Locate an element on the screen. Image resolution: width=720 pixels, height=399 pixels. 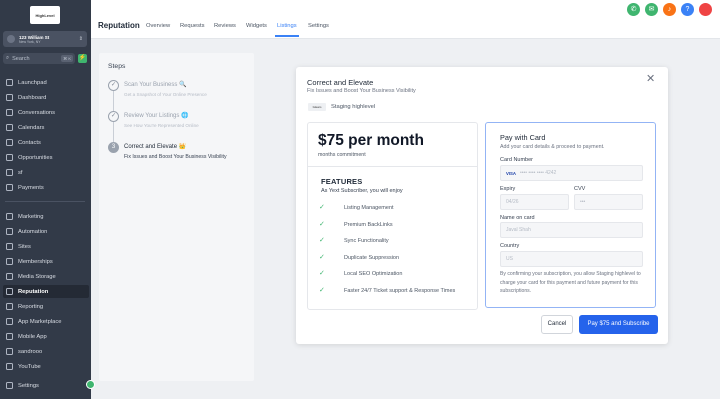
sidebar-item-label: Automation is located at coordinates (33, 231).